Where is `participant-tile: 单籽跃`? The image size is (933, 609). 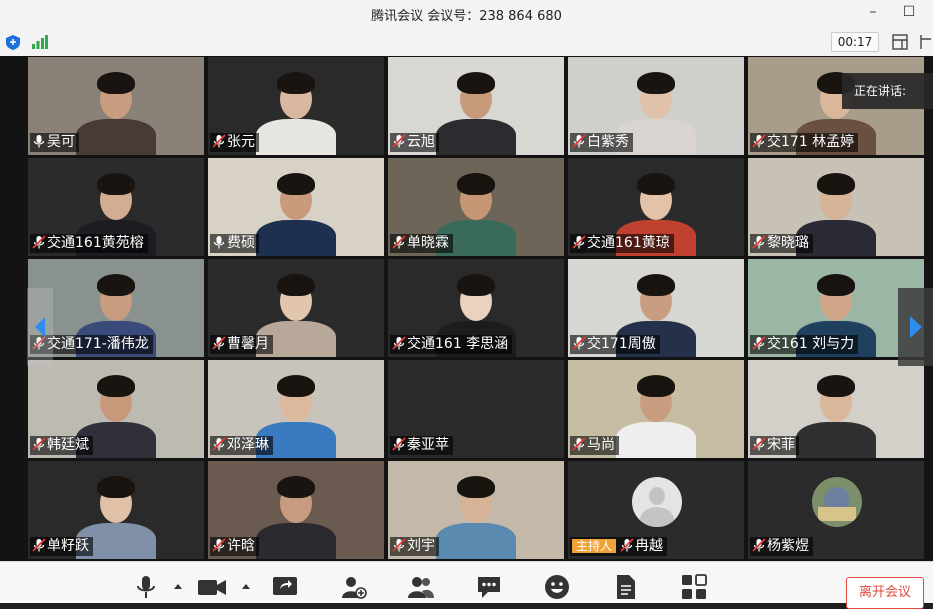 participant-tile: 单籽跃 is located at coordinates (116, 510).